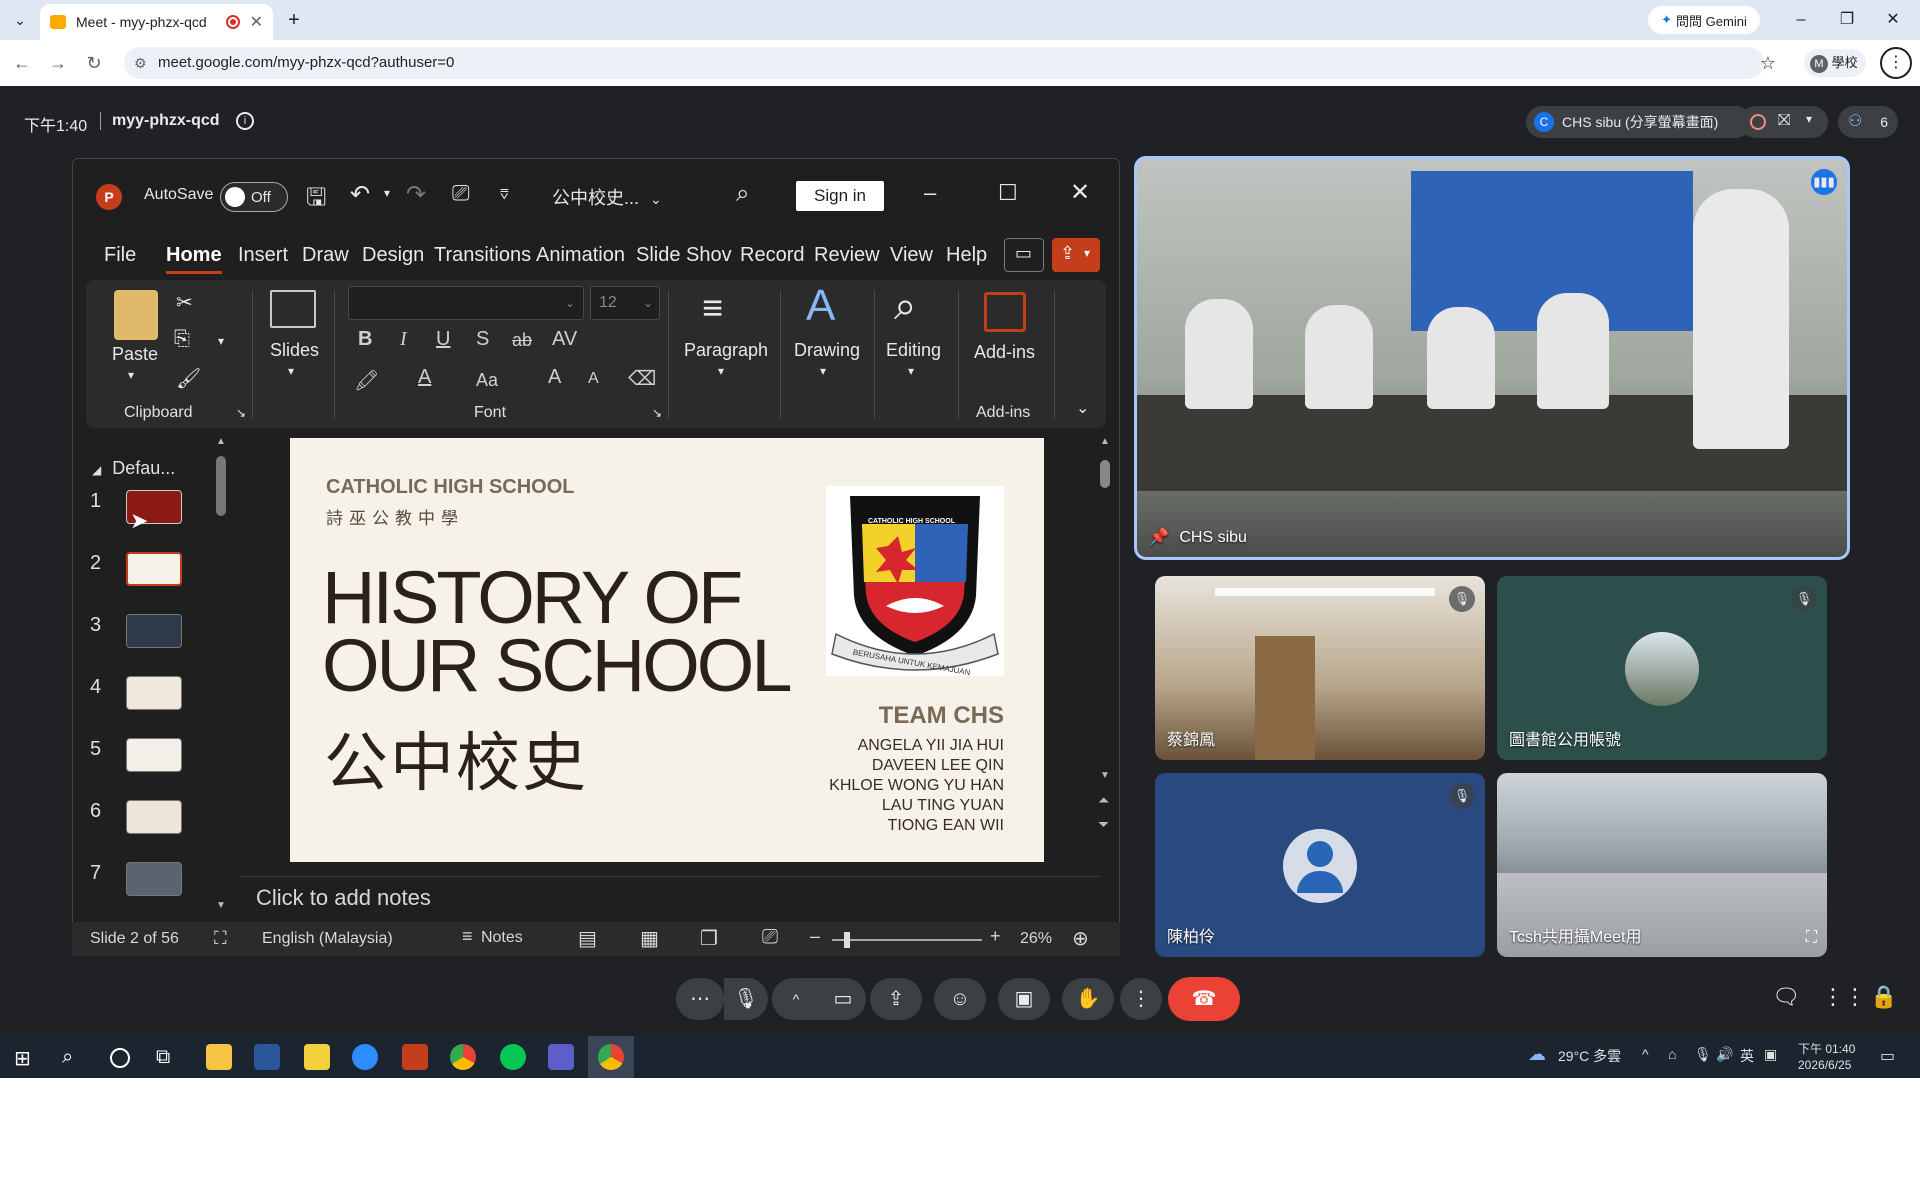 The width and height of the screenshot is (1920, 1197). What do you see at coordinates (220, 938) in the screenshot?
I see `accessibility-icon: ⛶` at bounding box center [220, 938].